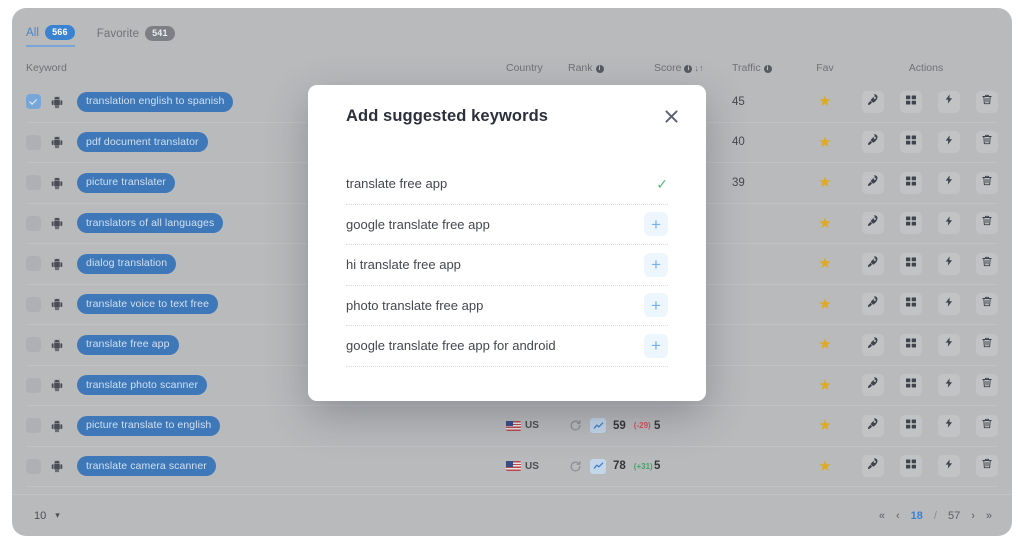  I want to click on keyword-chip: picture translater, so click(126, 182).